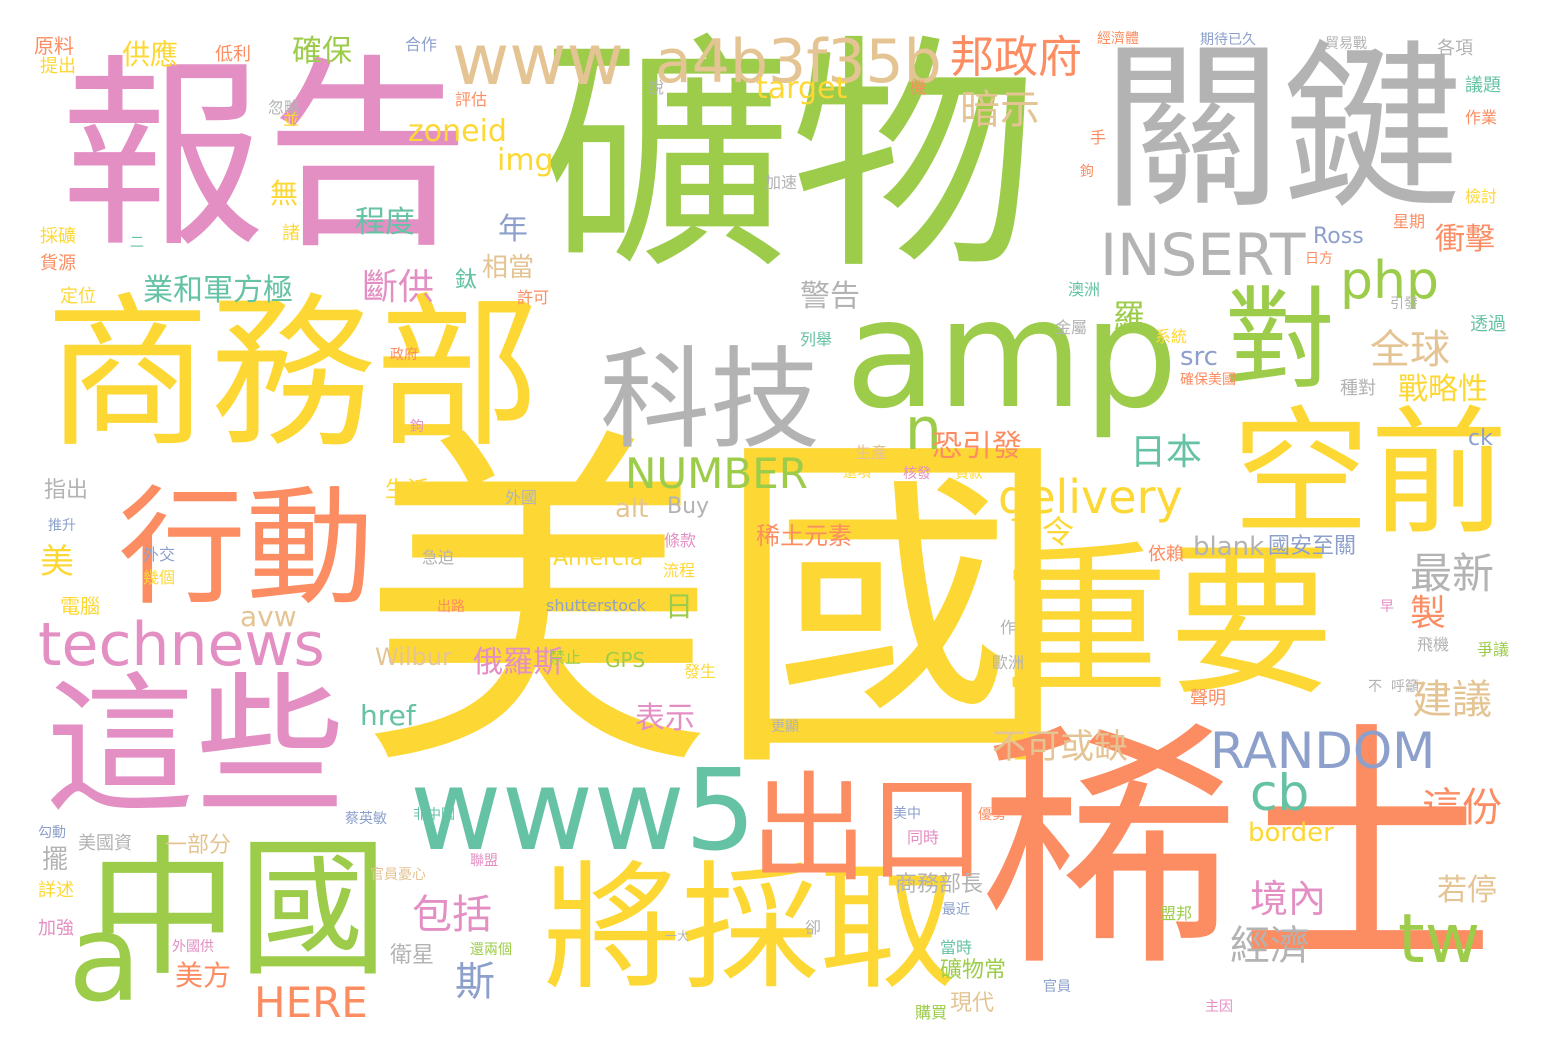 Image resolution: width=1548 pixels, height=1052 pixels. What do you see at coordinates (625, 660) in the screenshot?
I see `word: GPS` at bounding box center [625, 660].